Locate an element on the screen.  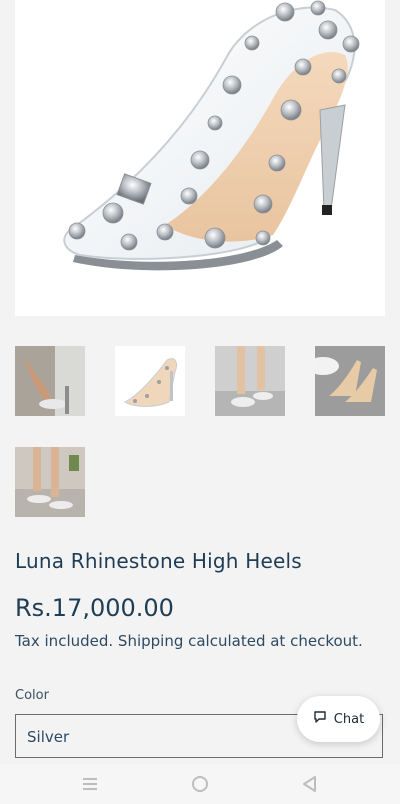
menu-icon is located at coordinates (90, 784).